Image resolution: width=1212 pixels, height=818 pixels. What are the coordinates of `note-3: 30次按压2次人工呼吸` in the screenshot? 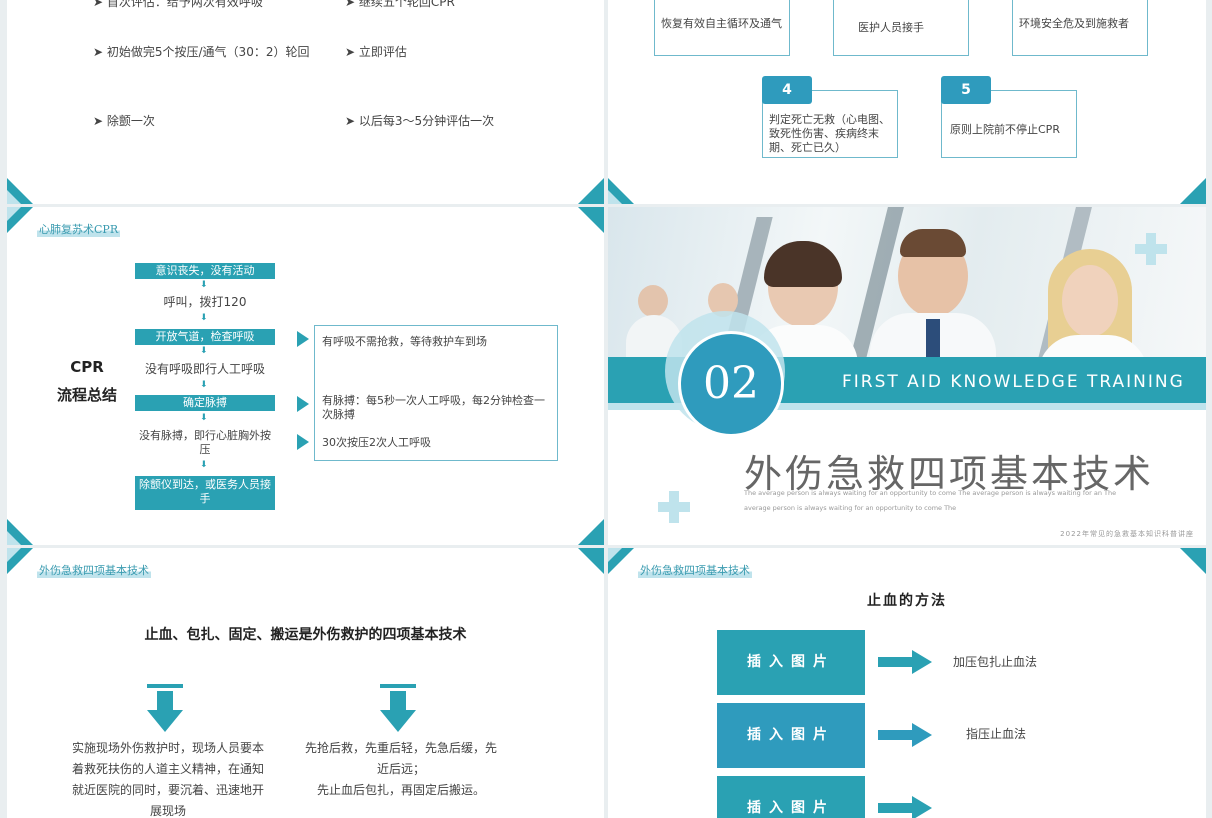 It's located at (376, 442).